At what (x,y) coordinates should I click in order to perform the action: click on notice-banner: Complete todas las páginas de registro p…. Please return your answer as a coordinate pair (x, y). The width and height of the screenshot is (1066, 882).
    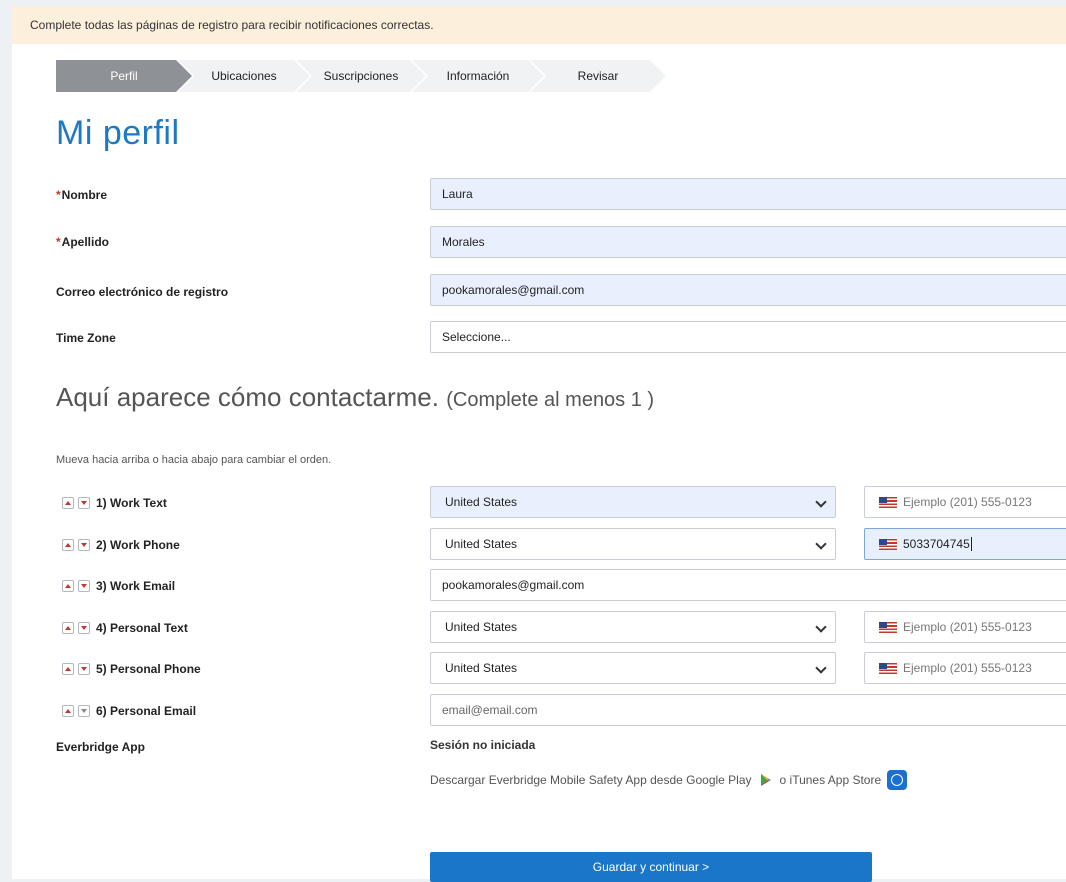
    Looking at the image, I should click on (539, 25).